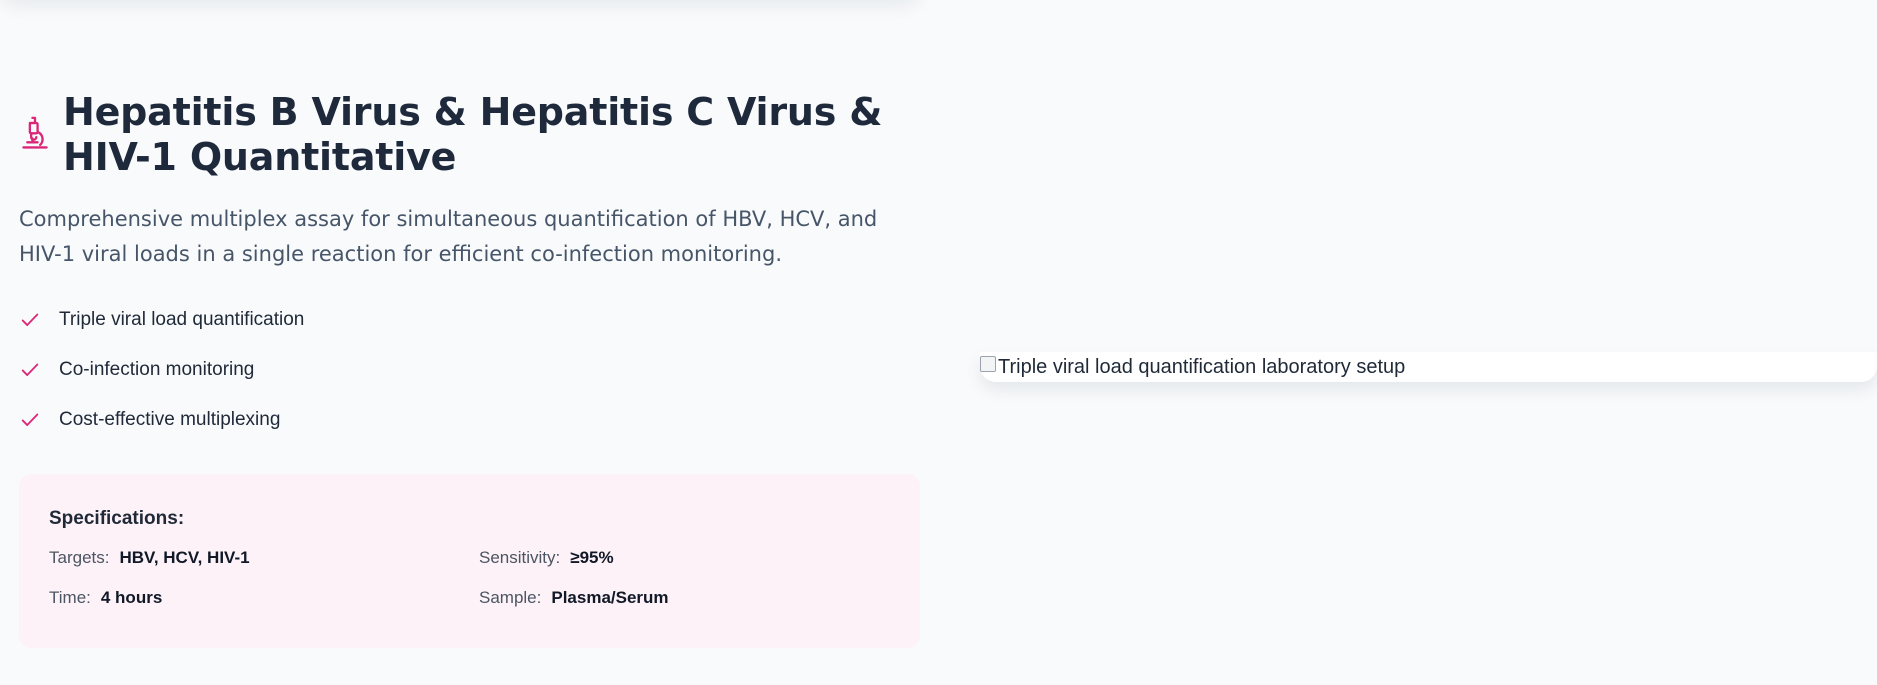  I want to click on feature-item: Cost-effective multiplexing, so click(470, 420).